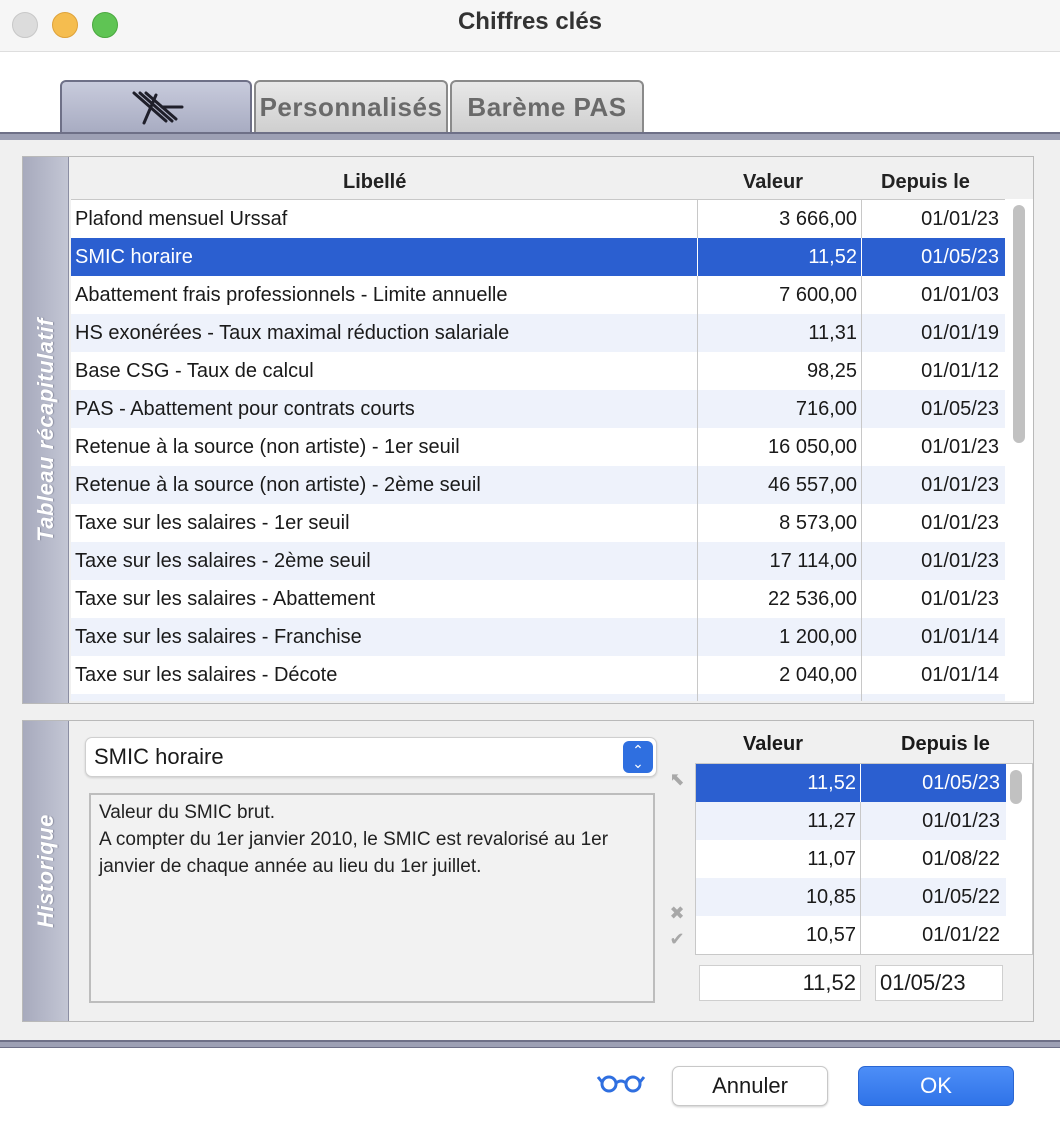 The width and height of the screenshot is (1060, 1126). What do you see at coordinates (939, 983) in the screenshot?
I see `history-date-field: 01/05/23` at bounding box center [939, 983].